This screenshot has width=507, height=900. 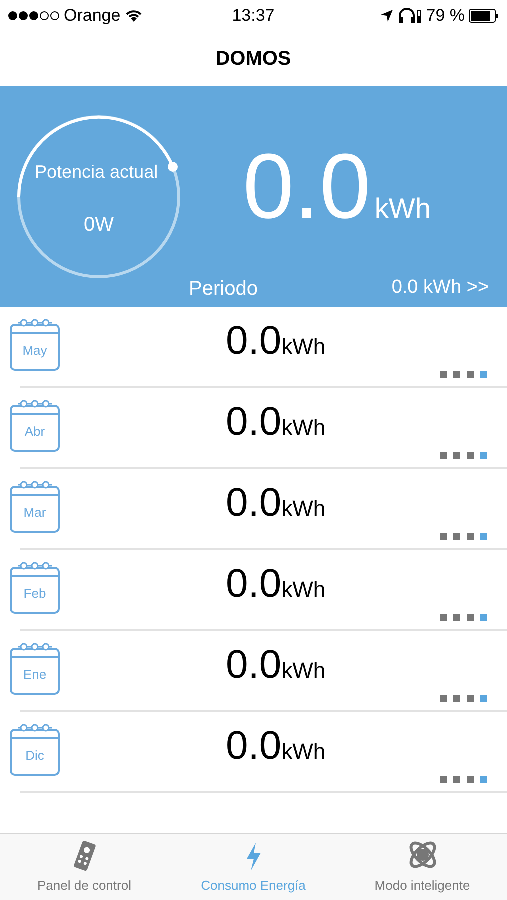 I want to click on tab-item: Panel de control, so click(x=84, y=867).